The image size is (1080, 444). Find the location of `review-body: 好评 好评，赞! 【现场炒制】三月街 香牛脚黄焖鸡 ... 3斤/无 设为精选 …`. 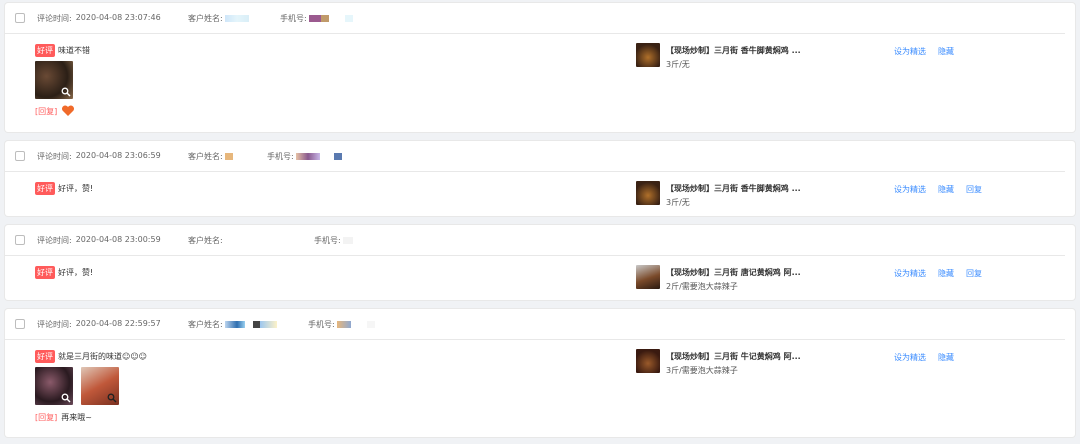

review-body: 好评 好评，赞! 【现场炒制】三月街 香牛脚黄焖鸡 ... 3斤/无 设为精选 … is located at coordinates (540, 189).